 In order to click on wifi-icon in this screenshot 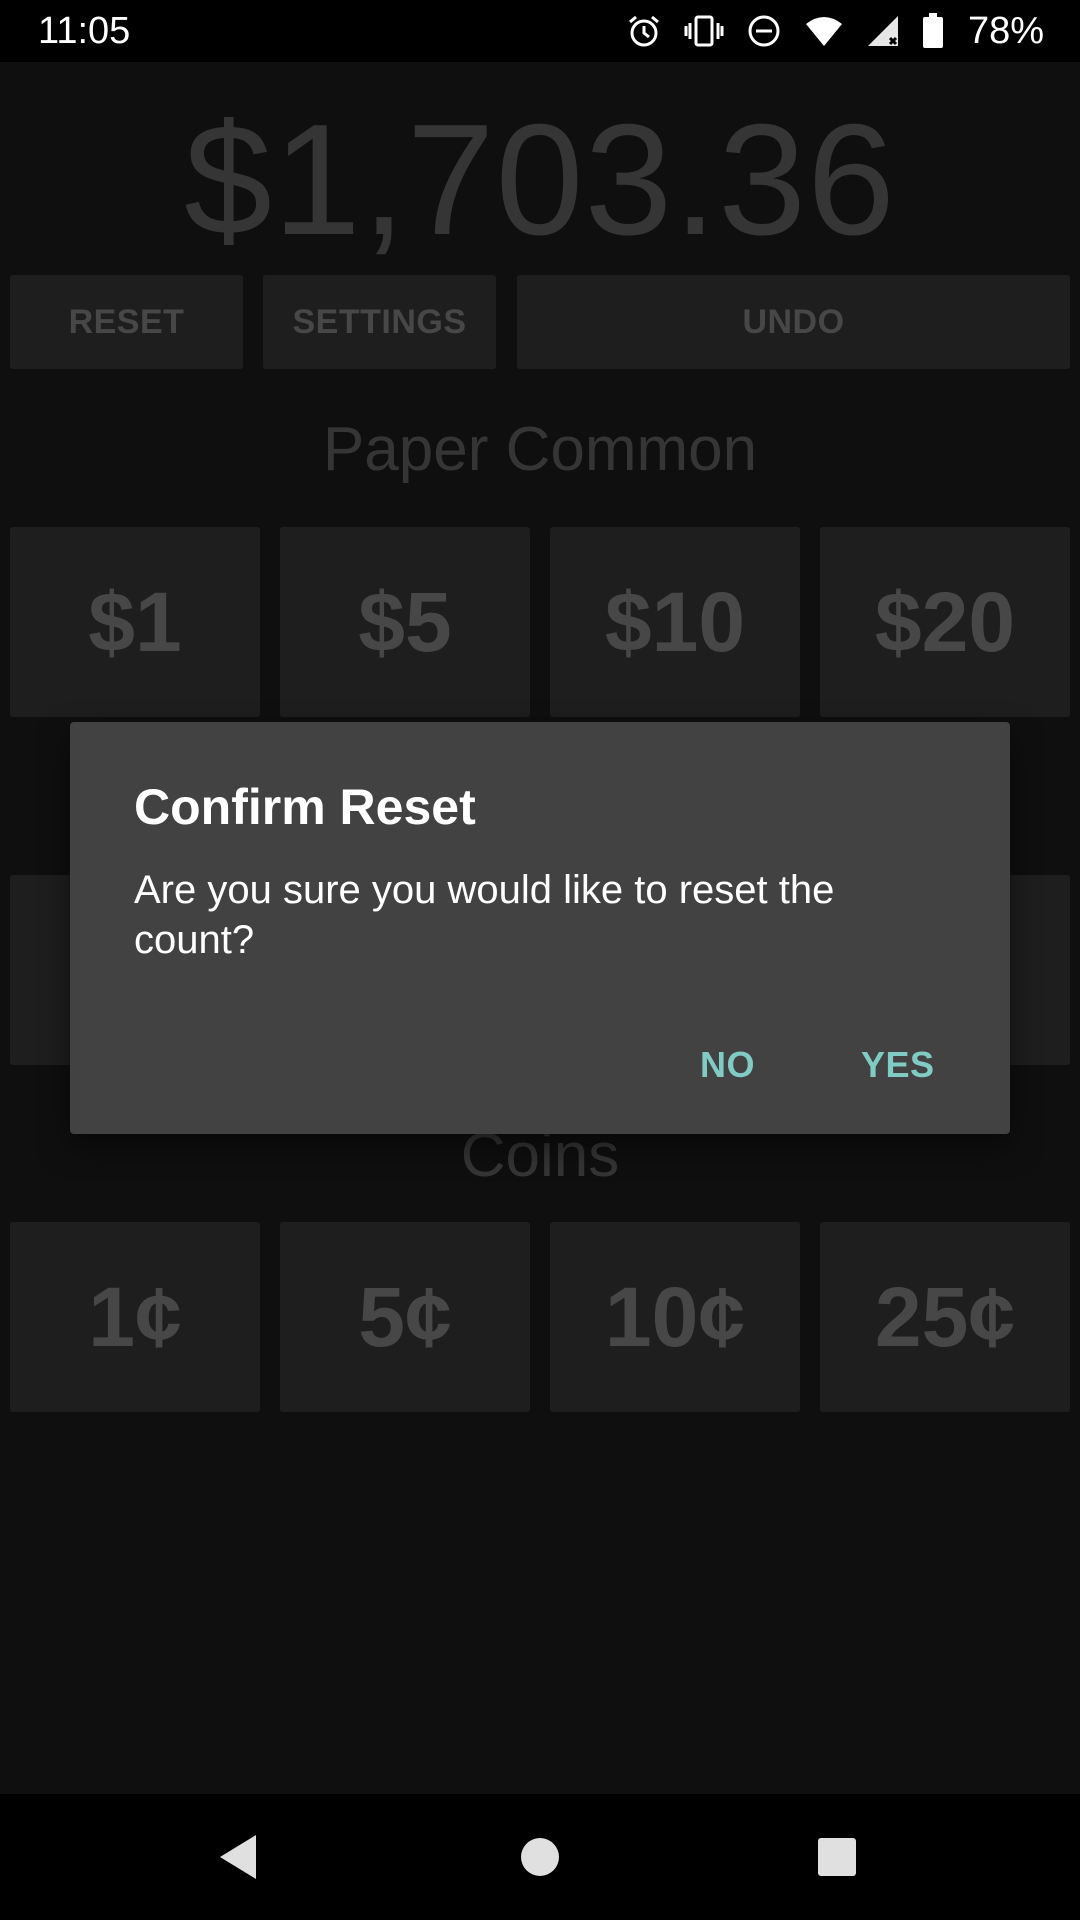, I will do `click(824, 31)`.